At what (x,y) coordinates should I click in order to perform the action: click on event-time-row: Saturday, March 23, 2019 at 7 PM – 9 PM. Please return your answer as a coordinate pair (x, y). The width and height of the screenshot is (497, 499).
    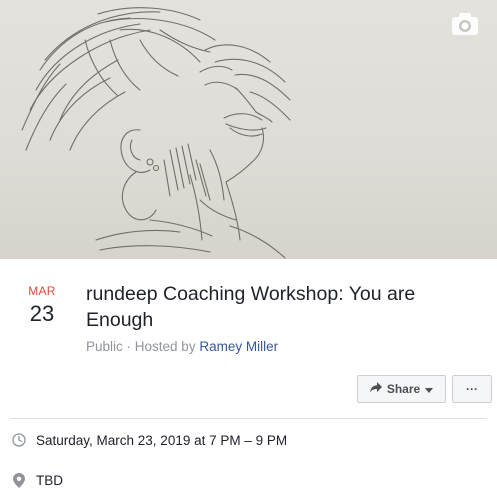
    Looking at the image, I should click on (148, 440).